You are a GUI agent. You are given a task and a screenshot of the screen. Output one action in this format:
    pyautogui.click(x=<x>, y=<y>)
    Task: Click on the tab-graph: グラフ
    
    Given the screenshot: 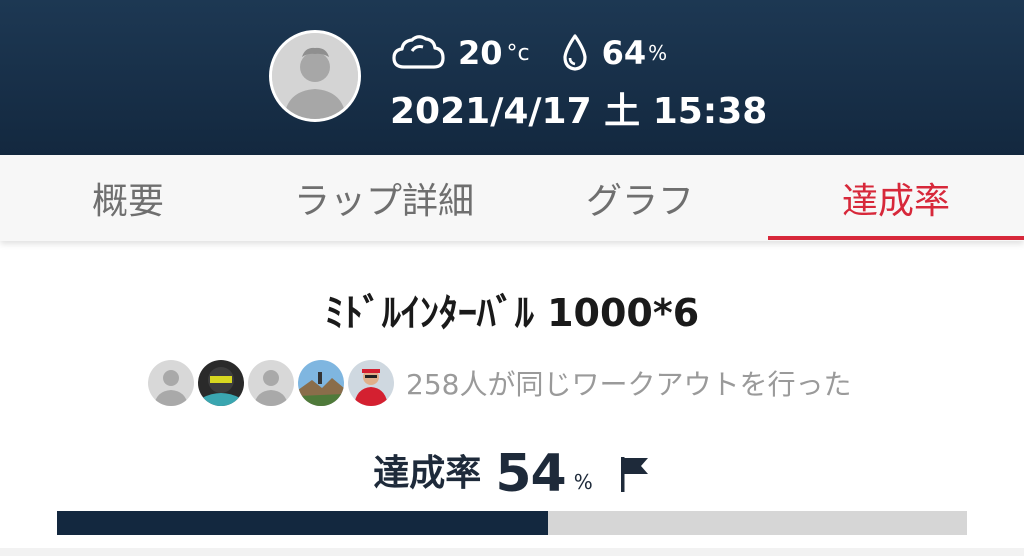 What is the action you would take?
    pyautogui.click(x=640, y=198)
    